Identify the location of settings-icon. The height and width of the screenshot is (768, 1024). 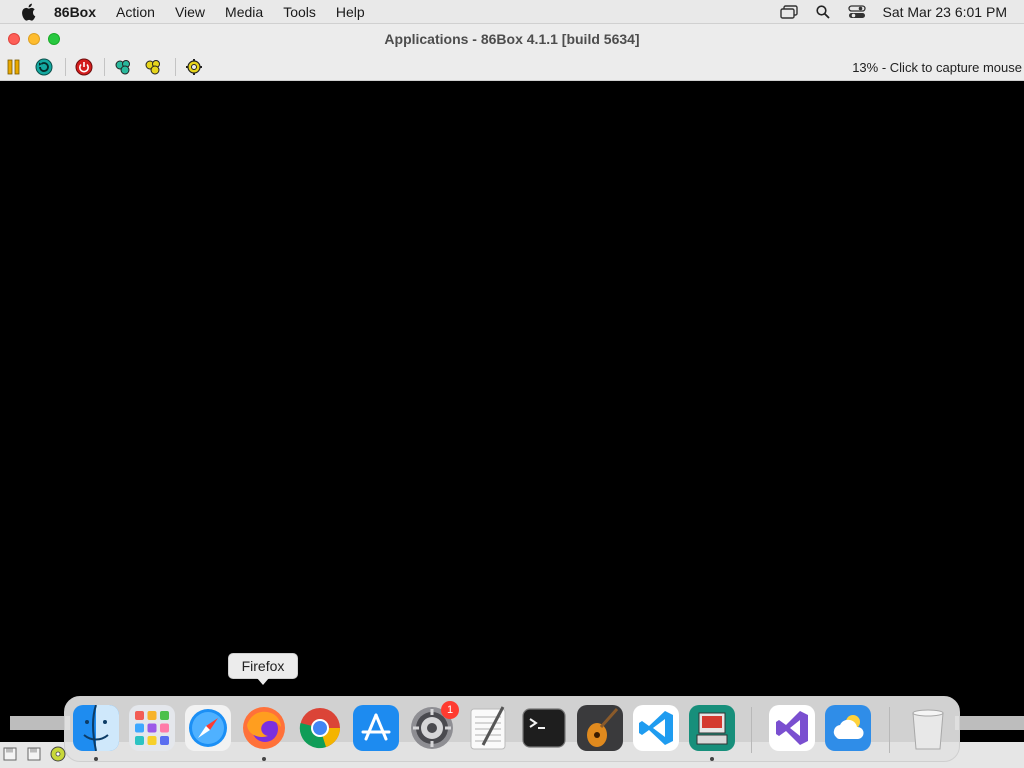
(194, 67).